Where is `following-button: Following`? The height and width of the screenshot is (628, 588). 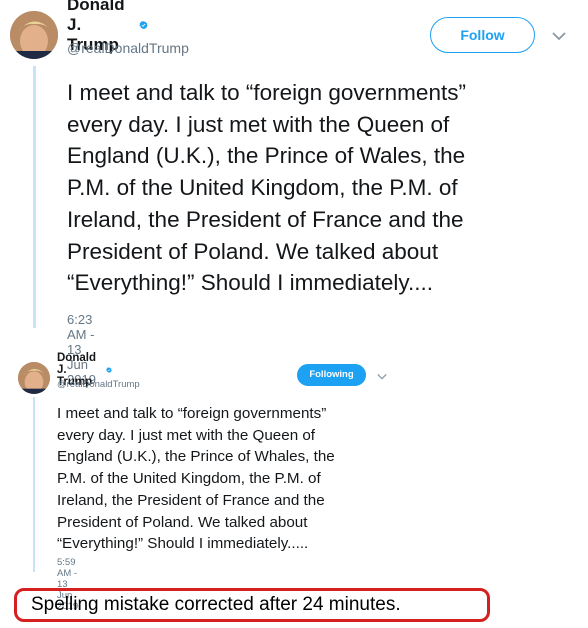 following-button: Following is located at coordinates (331, 375).